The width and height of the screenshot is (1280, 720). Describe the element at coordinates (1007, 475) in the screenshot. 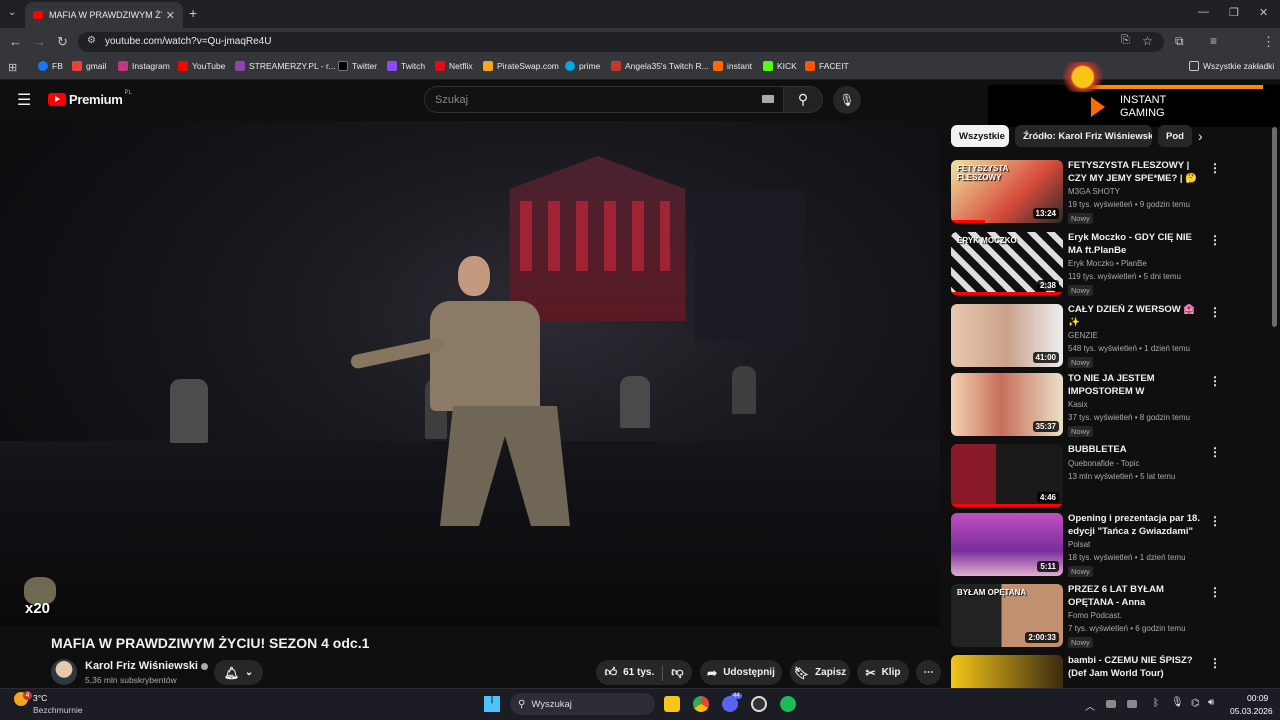

I see `video-thumbnail: 4:46` at that location.